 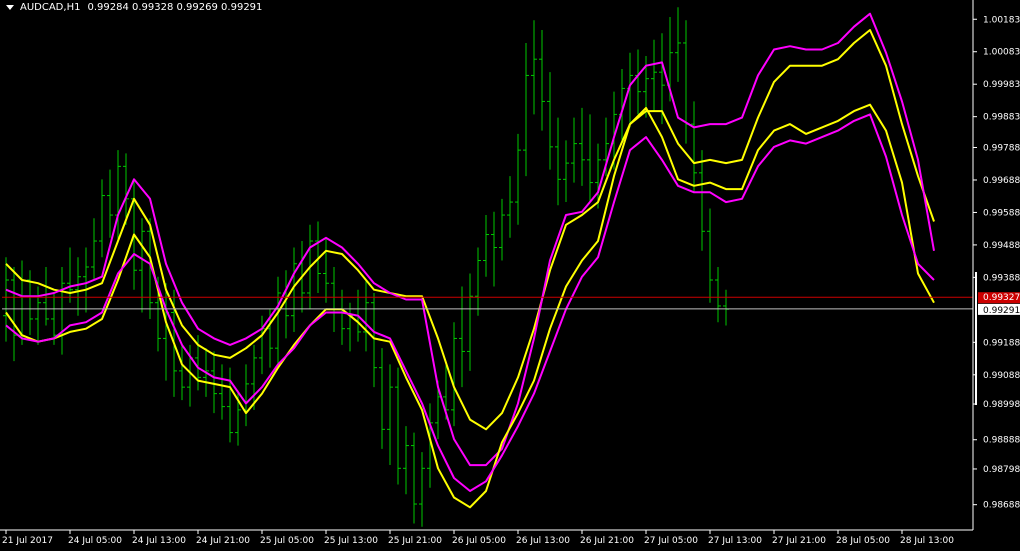 What do you see at coordinates (1001, 311) in the screenshot?
I see `bid-price-label: 0.99291` at bounding box center [1001, 311].